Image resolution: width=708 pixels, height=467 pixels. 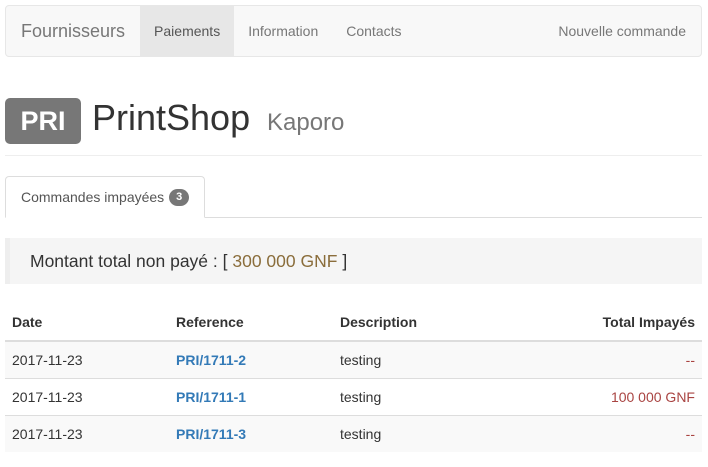 What do you see at coordinates (93, 197) in the screenshot?
I see `tab-label: Commandes impayées` at bounding box center [93, 197].